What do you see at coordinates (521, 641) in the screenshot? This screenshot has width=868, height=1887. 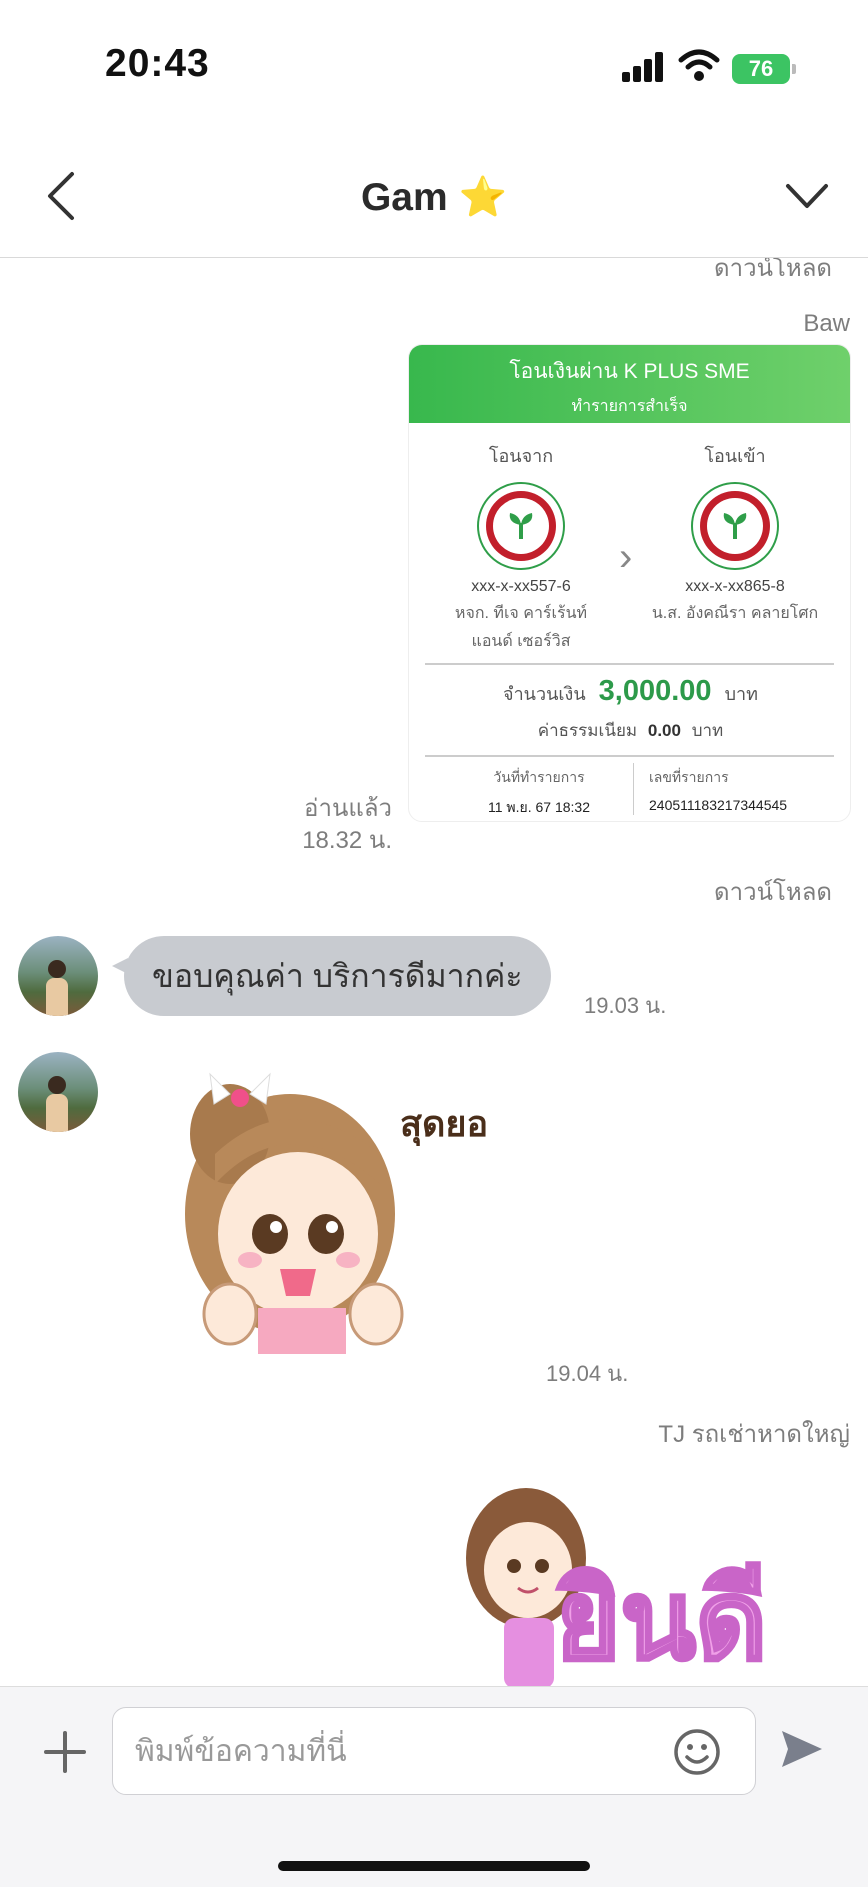 I see `from-account-name-2: แอนด์ เซอร์วิส` at bounding box center [521, 641].